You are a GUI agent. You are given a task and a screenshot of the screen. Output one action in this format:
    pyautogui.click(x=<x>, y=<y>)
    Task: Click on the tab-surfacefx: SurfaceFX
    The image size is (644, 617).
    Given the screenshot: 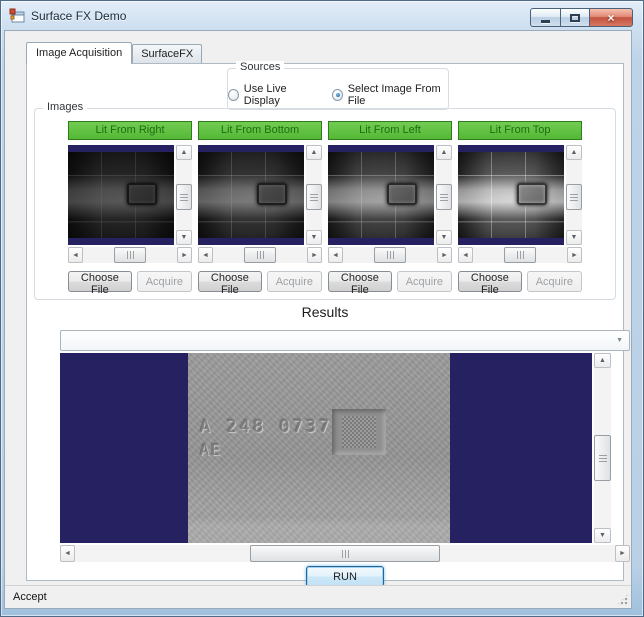 What is the action you would take?
    pyautogui.click(x=167, y=53)
    